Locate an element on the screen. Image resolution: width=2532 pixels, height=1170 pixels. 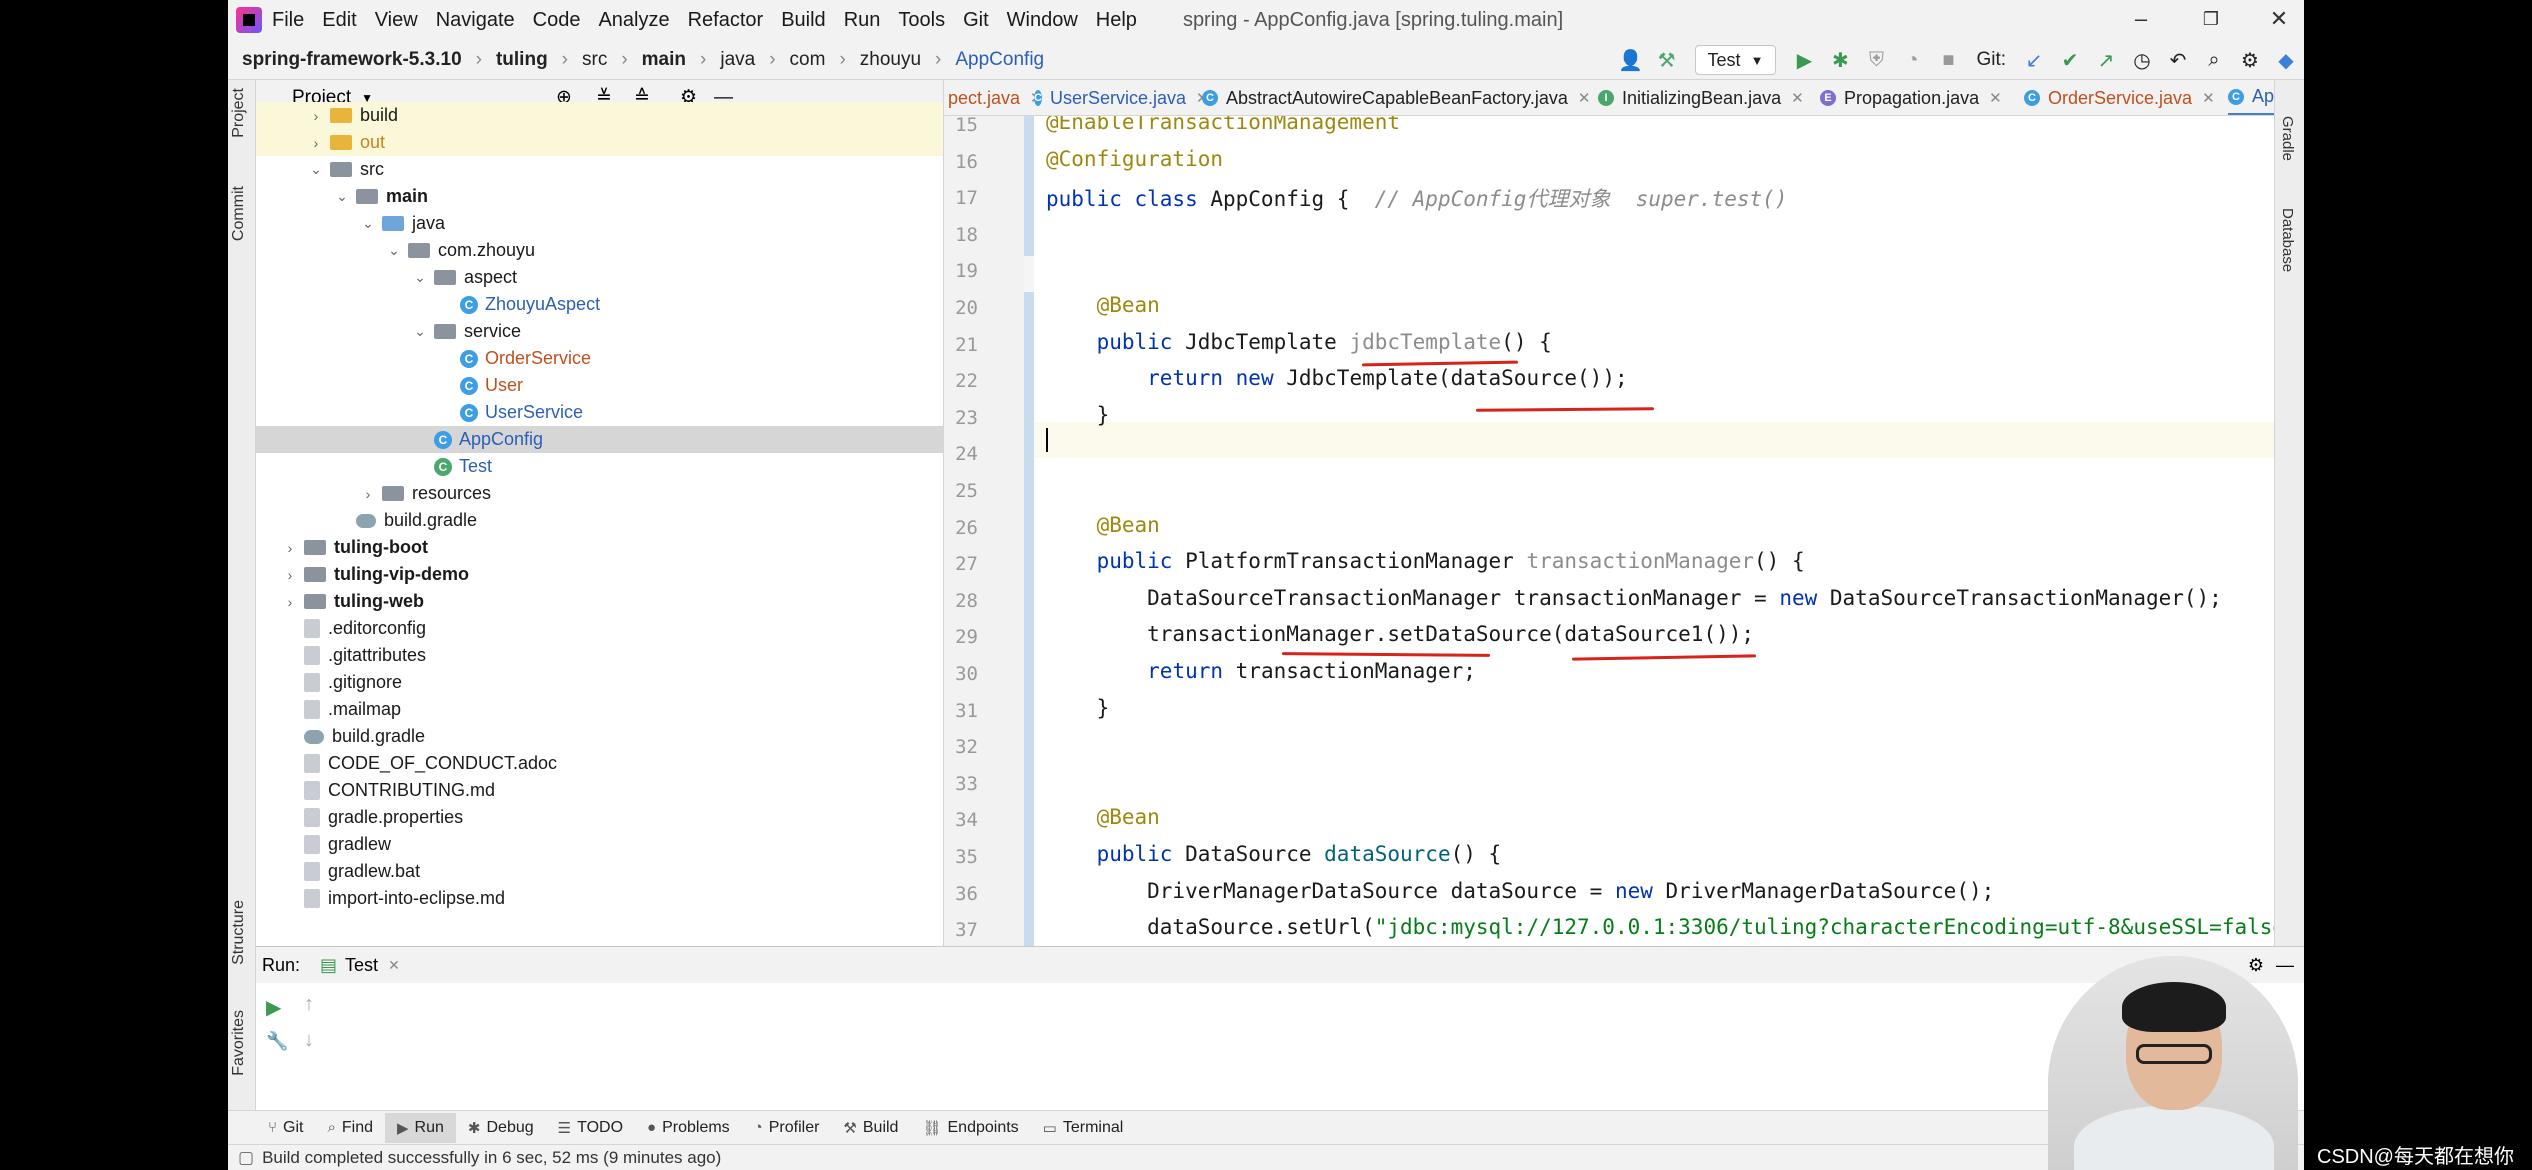
tree-node: › tuling-web is located at coordinates (599, 601).